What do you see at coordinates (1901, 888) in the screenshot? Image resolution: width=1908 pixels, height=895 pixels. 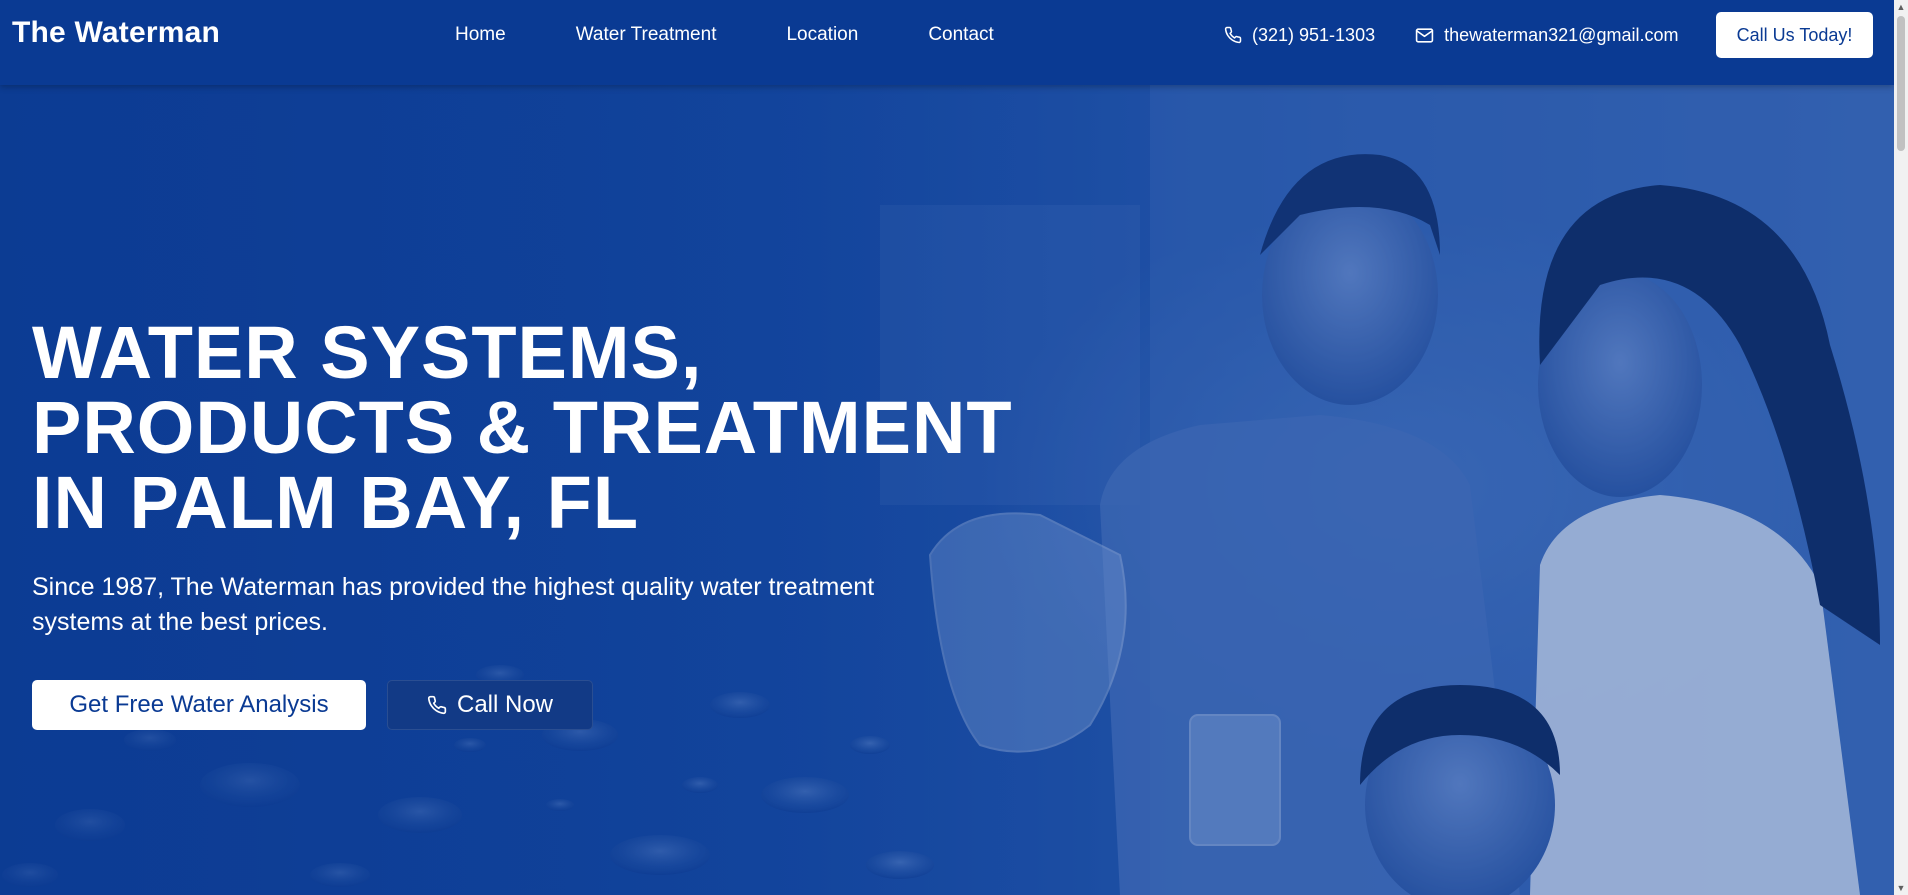 I see `scroll-down-arrow-icon: ▼` at bounding box center [1901, 888].